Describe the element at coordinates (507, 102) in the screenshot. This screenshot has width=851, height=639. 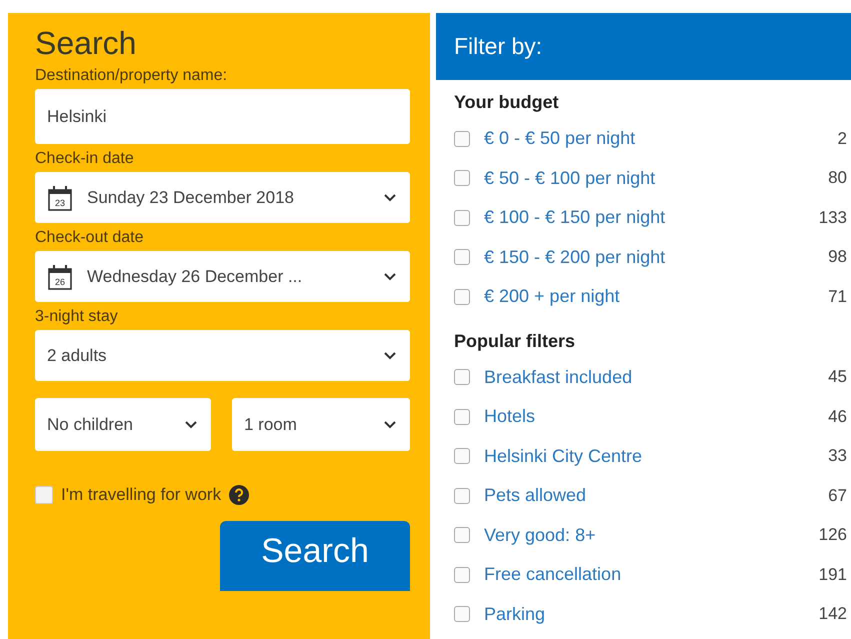
I see `section-heading: Your budget` at that location.